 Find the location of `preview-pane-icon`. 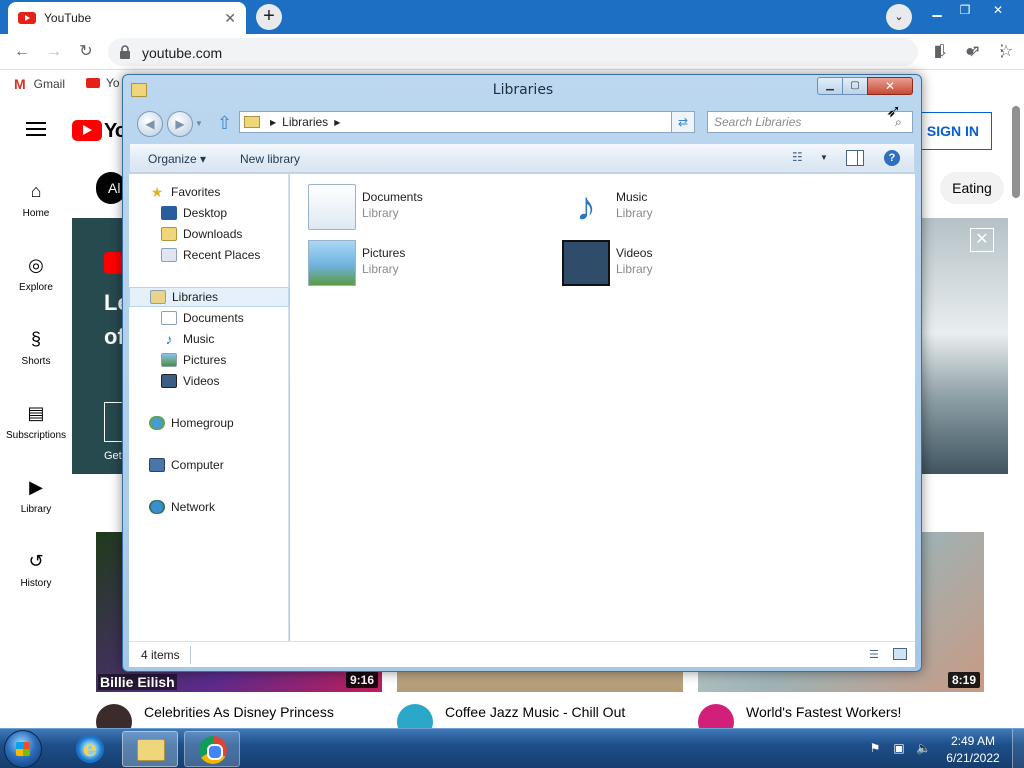

preview-pane-icon is located at coordinates (855, 158).